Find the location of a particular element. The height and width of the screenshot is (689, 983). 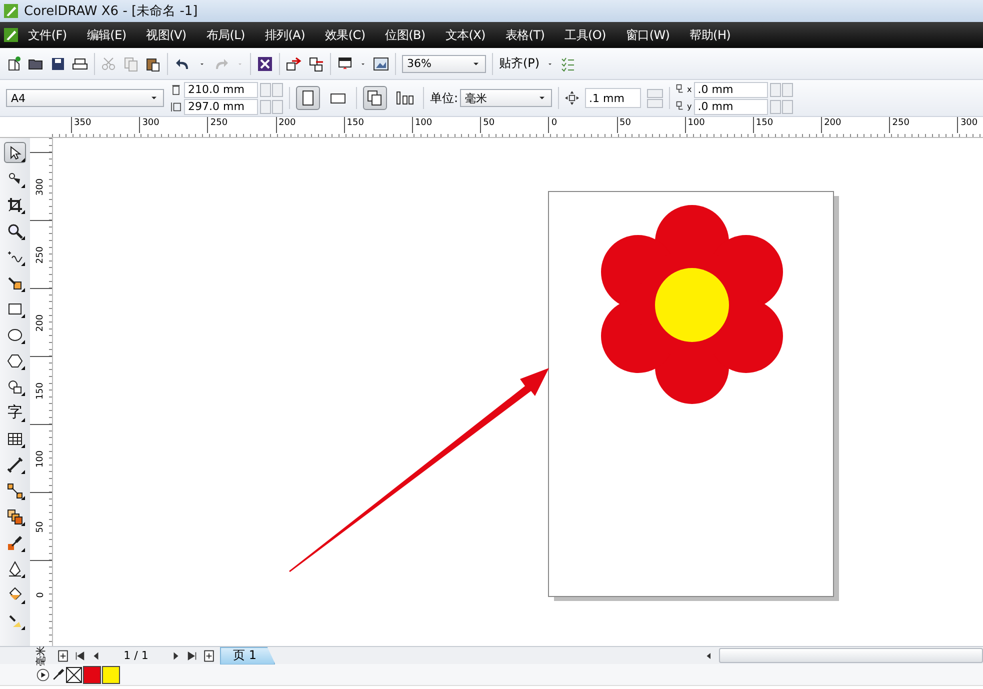

interactive-tool-icon is located at coordinates (15, 620).